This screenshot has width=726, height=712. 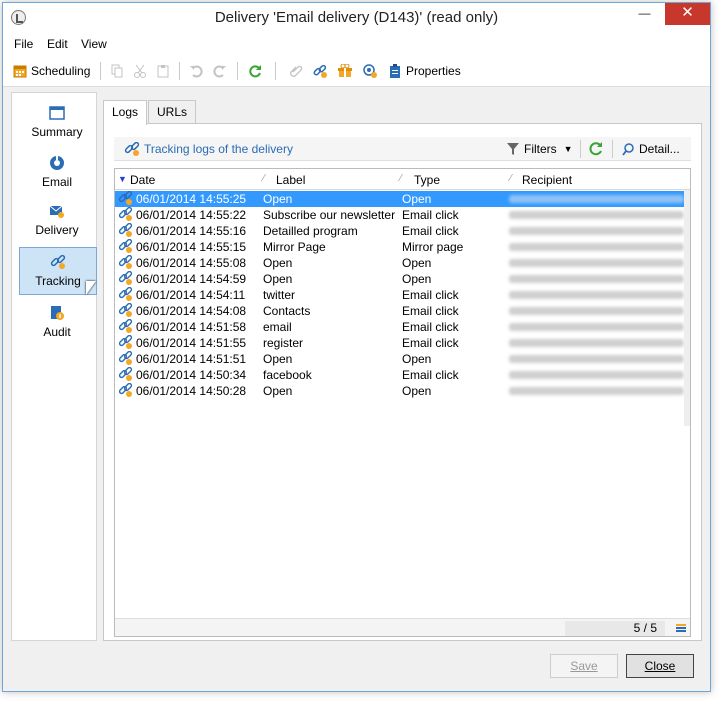 What do you see at coordinates (191, 311) in the screenshot?
I see `cell-date: 06/01/2014 14:54:08` at bounding box center [191, 311].